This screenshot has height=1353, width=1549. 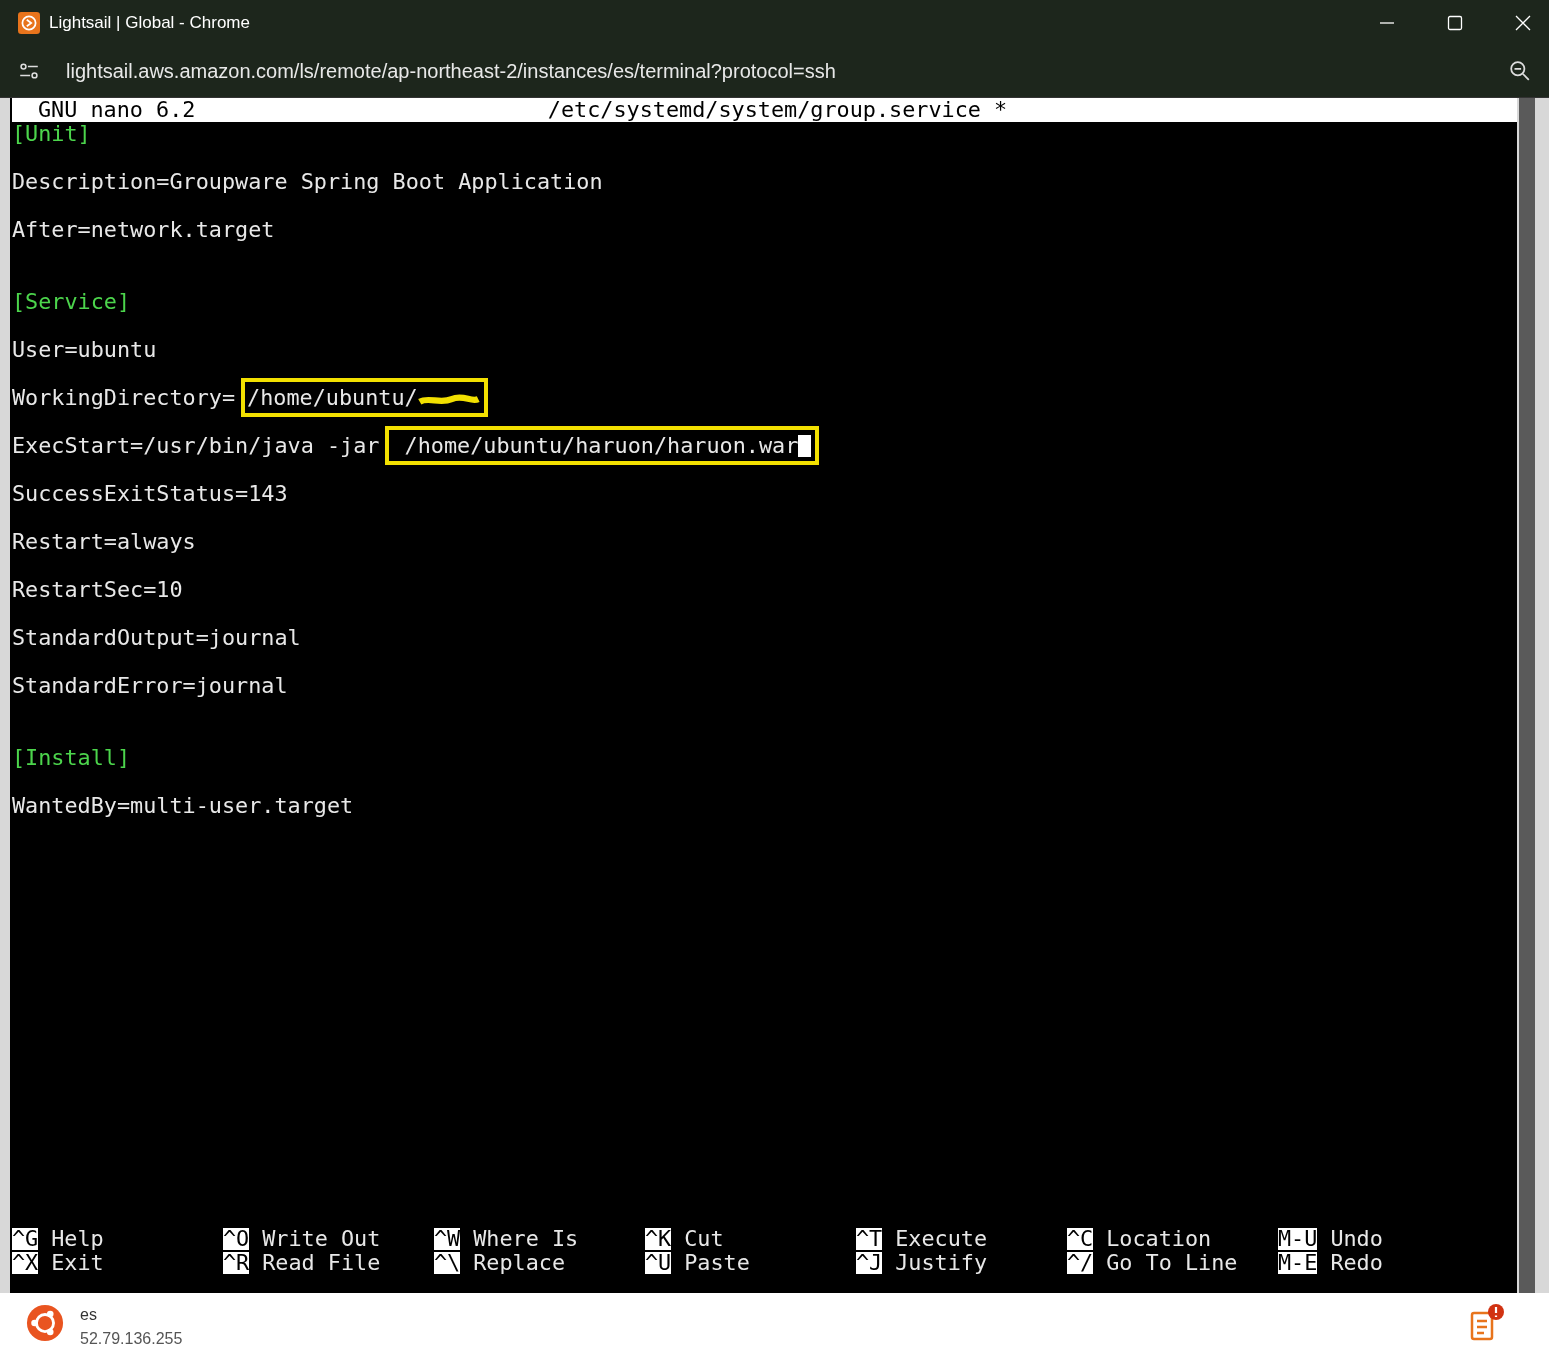 What do you see at coordinates (1523, 22) in the screenshot?
I see `close-icon` at bounding box center [1523, 22].